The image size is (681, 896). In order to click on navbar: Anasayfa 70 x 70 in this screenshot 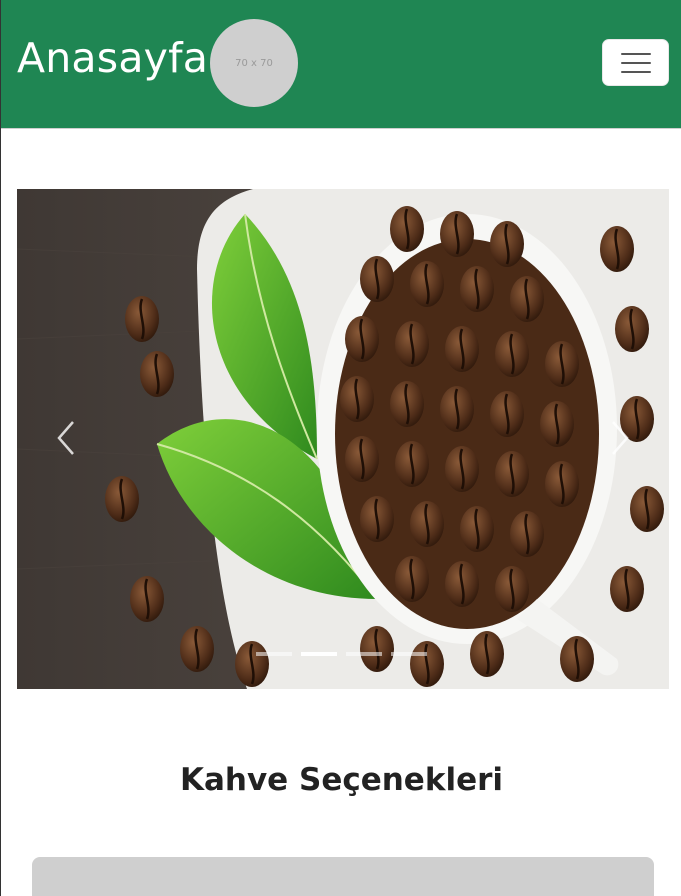, I will do `click(341, 64)`.